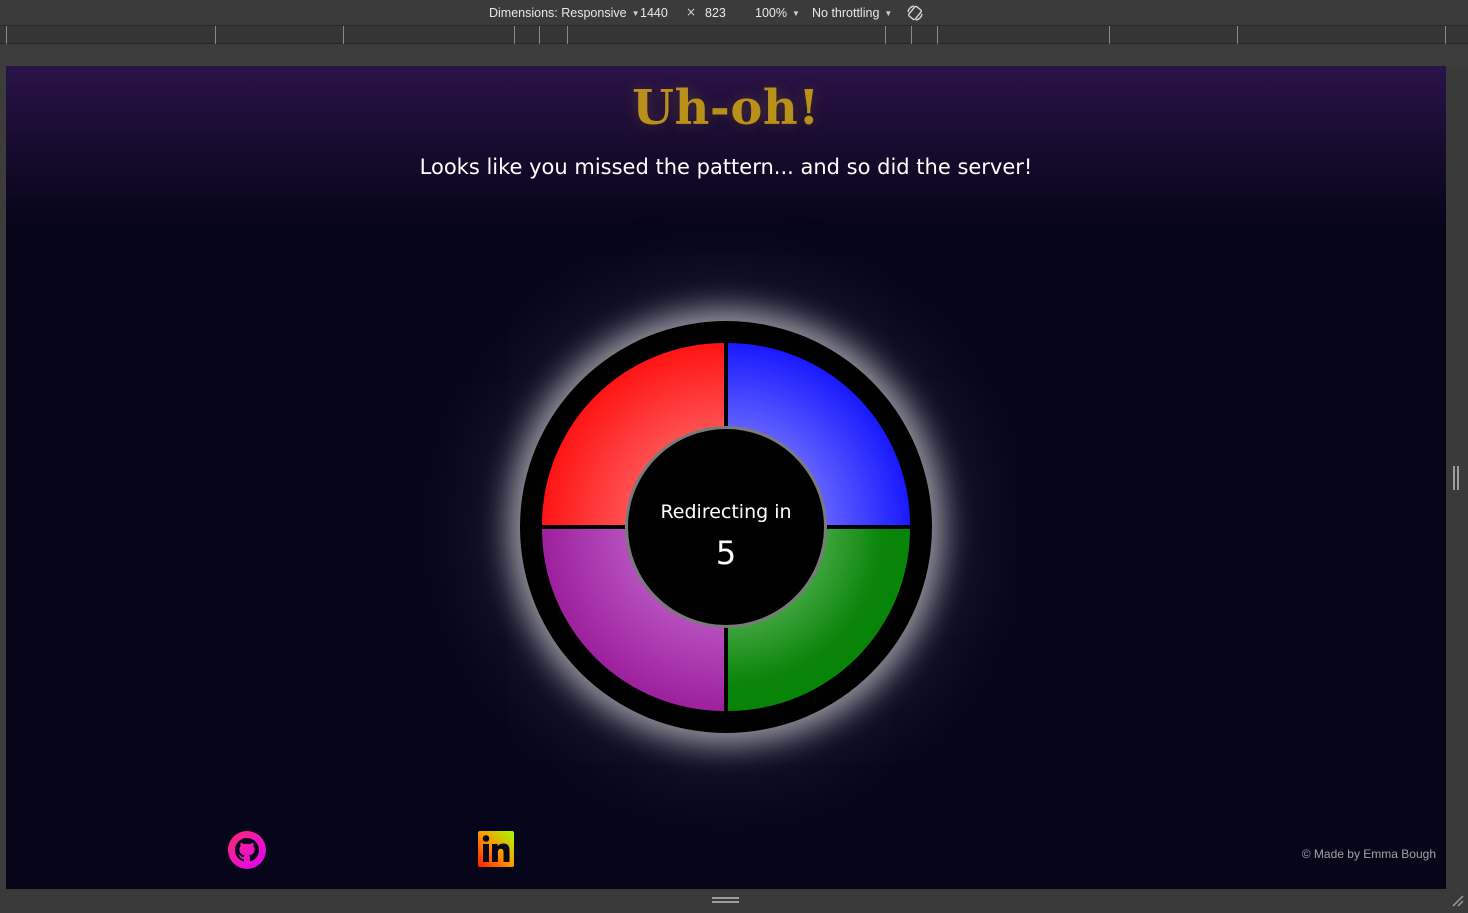 The width and height of the screenshot is (1468, 913). Describe the element at coordinates (247, 850) in the screenshot. I see `github-icon` at that location.